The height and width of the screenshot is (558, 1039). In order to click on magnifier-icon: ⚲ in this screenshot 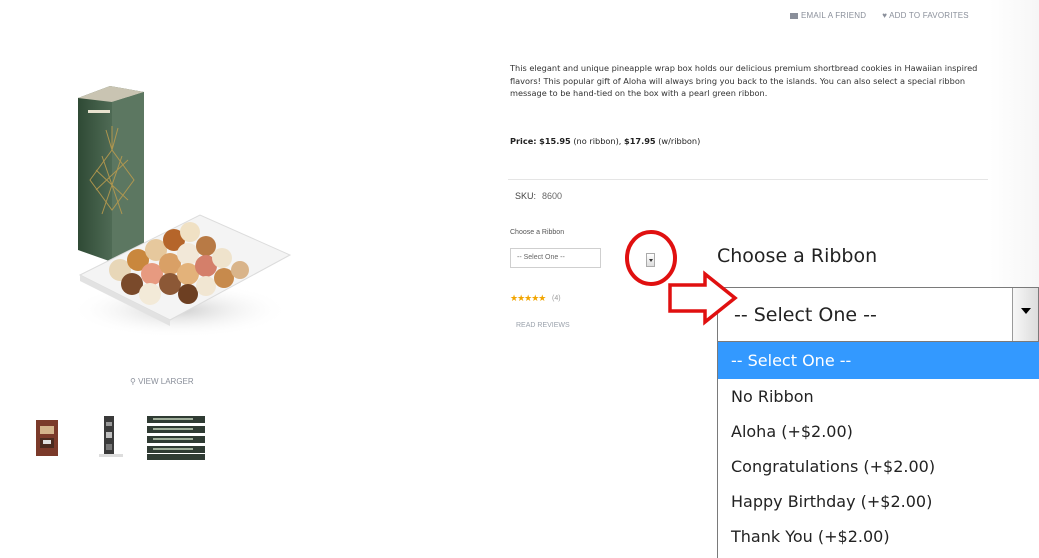, I will do `click(133, 381)`.